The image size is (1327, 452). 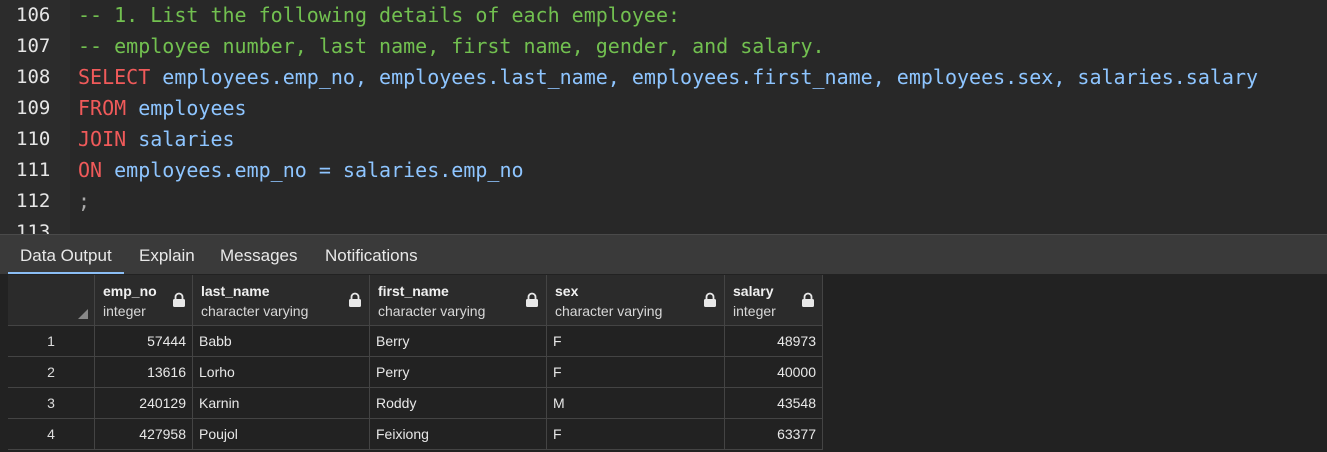 I want to click on table-row: 3 240129 Karnin Roddy M 43548, so click(x=415, y=403).